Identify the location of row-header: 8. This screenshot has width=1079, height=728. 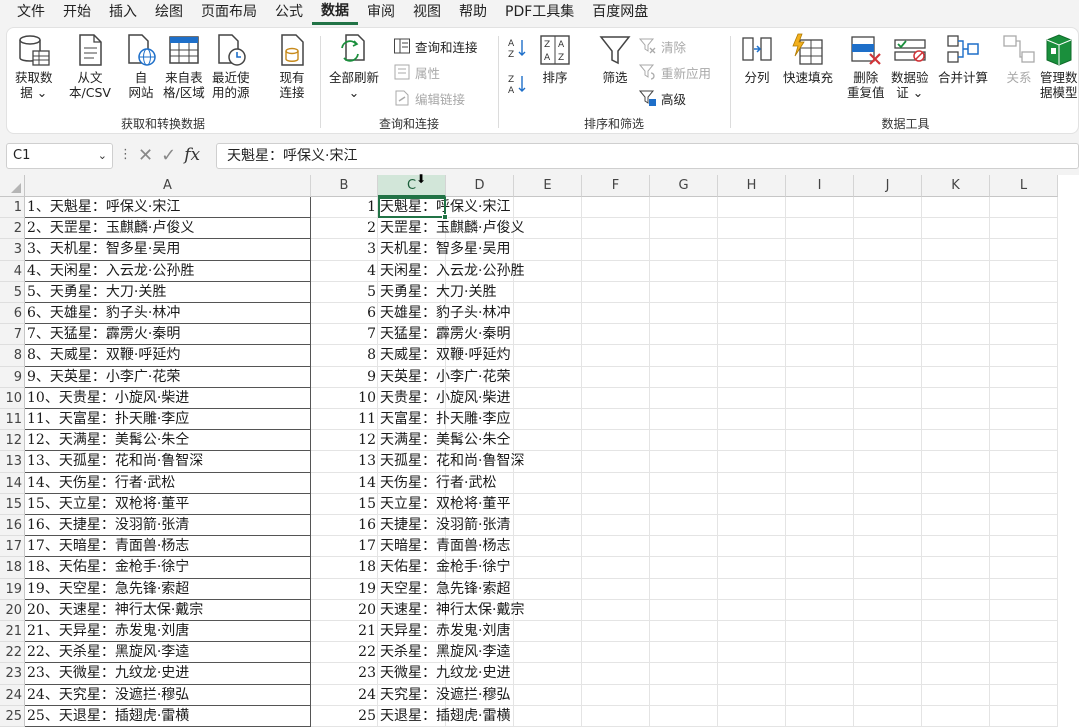
(12, 356).